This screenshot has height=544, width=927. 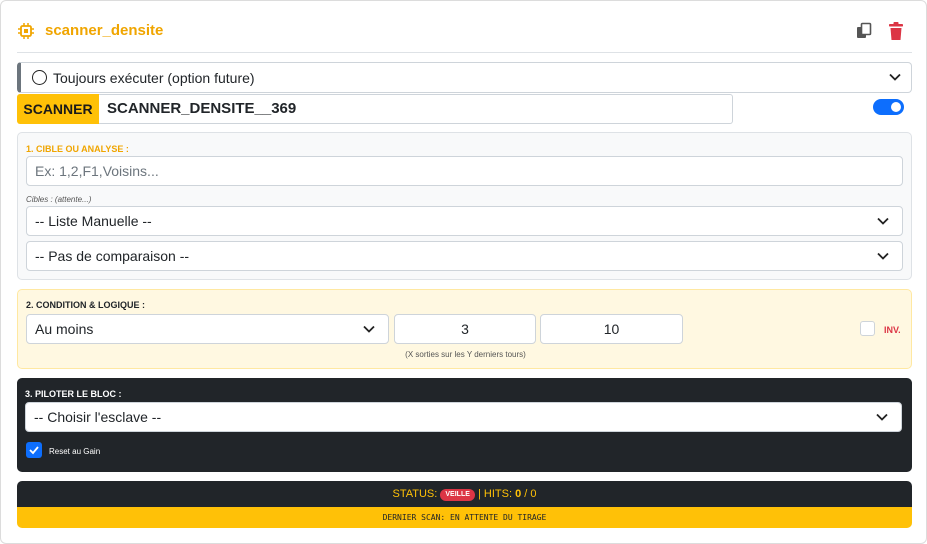 I want to click on status-label: STATUS:, so click(x=415, y=494).